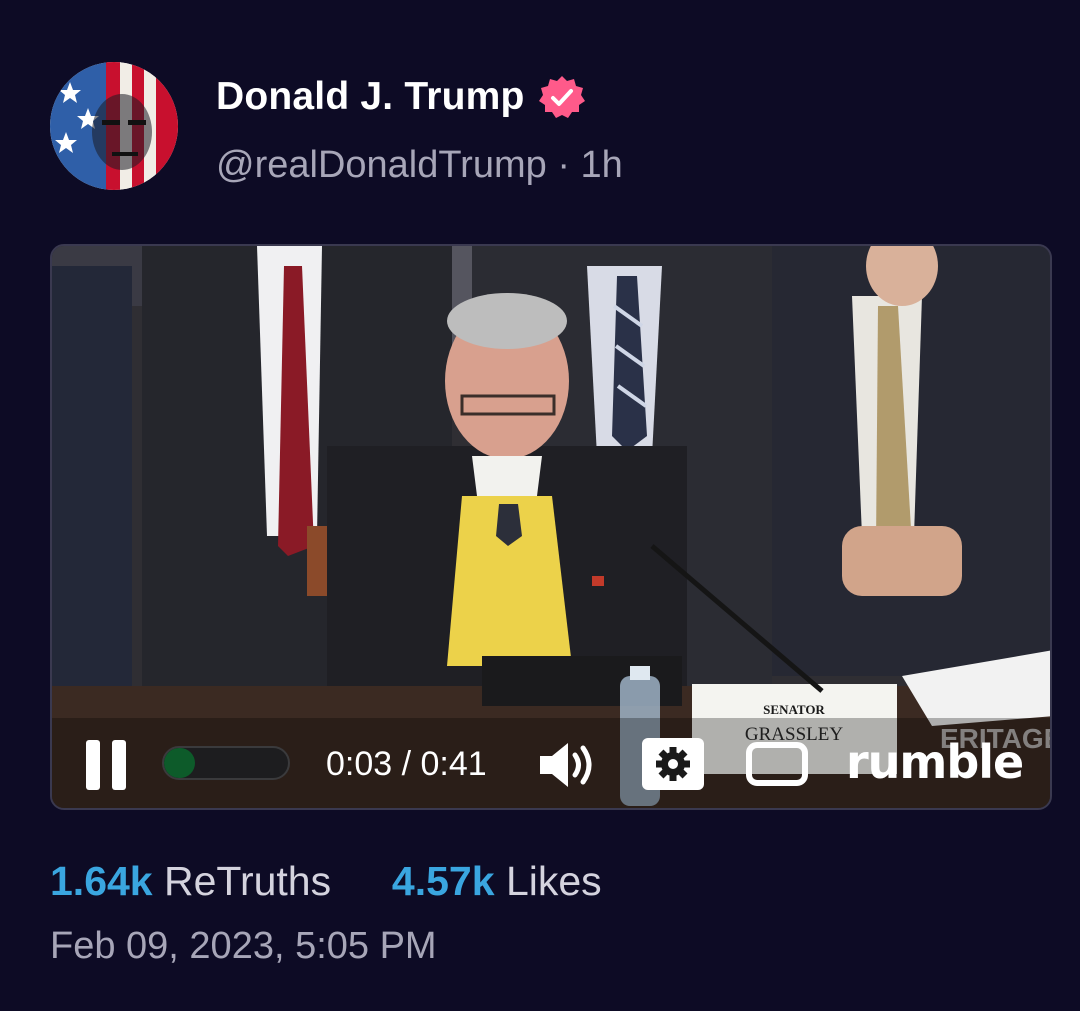  What do you see at coordinates (179, 763) in the screenshot?
I see `progress-fill` at bounding box center [179, 763].